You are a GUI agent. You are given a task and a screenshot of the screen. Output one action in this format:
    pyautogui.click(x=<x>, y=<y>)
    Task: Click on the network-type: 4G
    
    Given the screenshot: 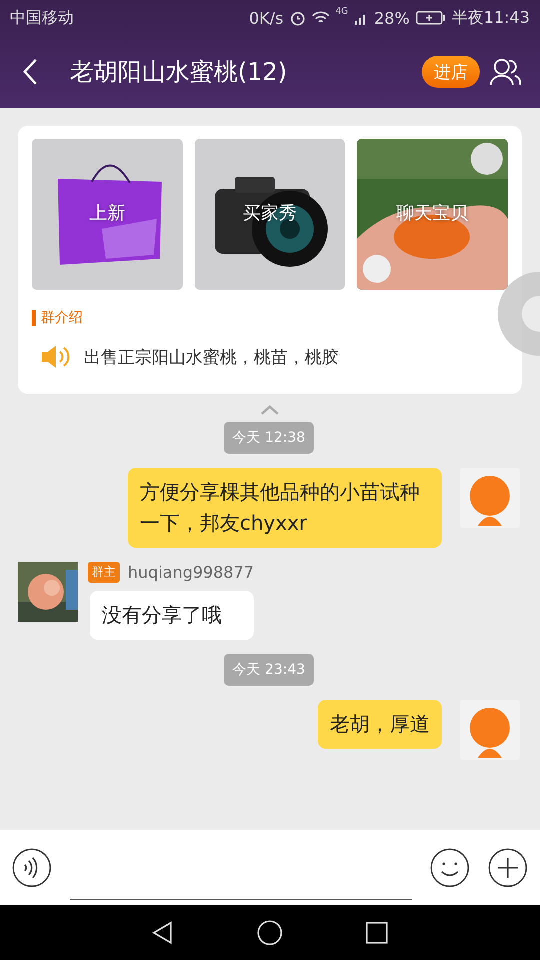 What is the action you would take?
    pyautogui.click(x=342, y=12)
    